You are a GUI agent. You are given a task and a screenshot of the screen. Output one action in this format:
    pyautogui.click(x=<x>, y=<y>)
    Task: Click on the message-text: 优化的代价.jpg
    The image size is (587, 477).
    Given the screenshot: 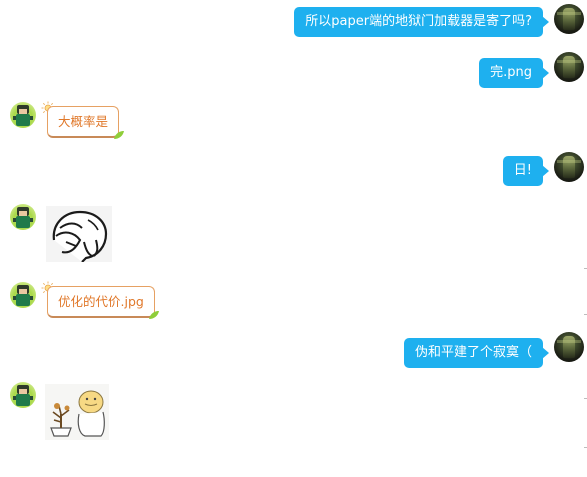 What is the action you would take?
    pyautogui.click(x=101, y=301)
    